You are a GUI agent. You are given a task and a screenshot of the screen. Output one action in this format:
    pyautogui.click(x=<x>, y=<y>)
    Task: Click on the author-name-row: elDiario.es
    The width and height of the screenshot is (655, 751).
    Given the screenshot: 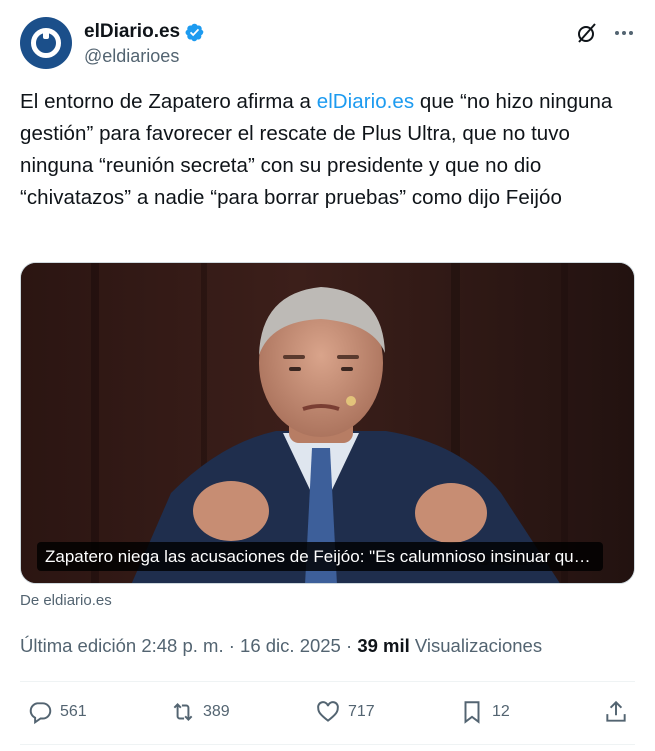 What is the action you would take?
    pyautogui.click(x=144, y=32)
    